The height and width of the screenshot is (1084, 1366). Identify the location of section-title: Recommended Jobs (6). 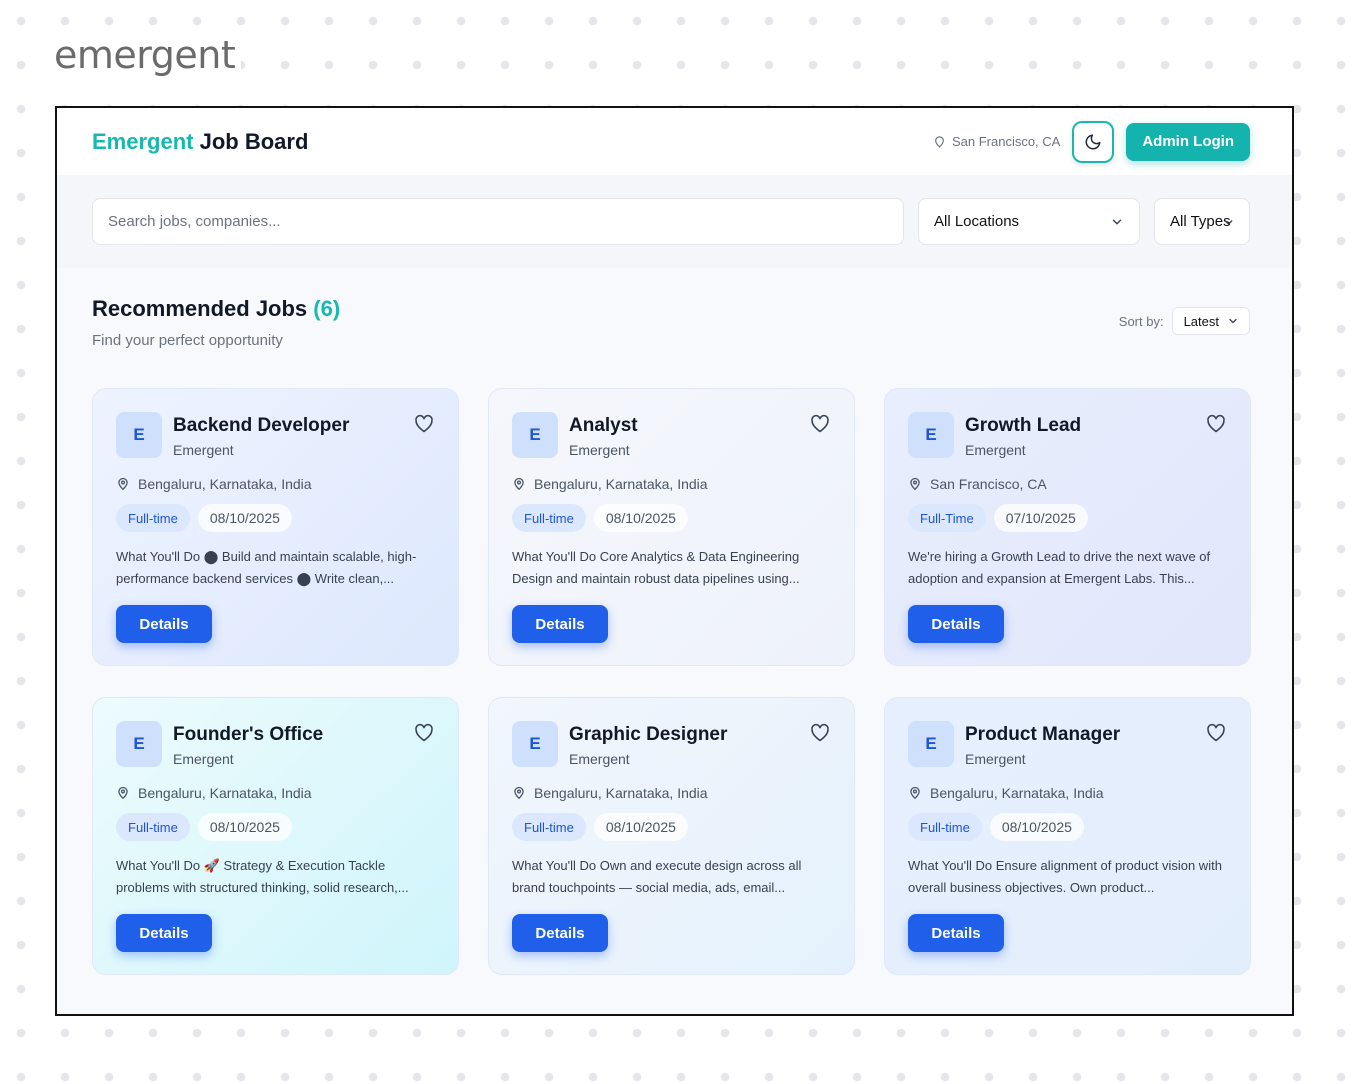
(216, 309).